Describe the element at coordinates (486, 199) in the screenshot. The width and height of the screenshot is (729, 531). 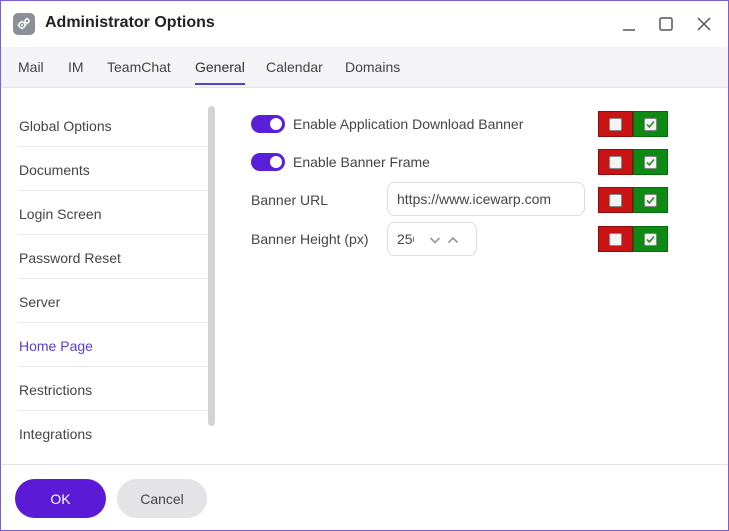
I see `banner-url-input` at that location.